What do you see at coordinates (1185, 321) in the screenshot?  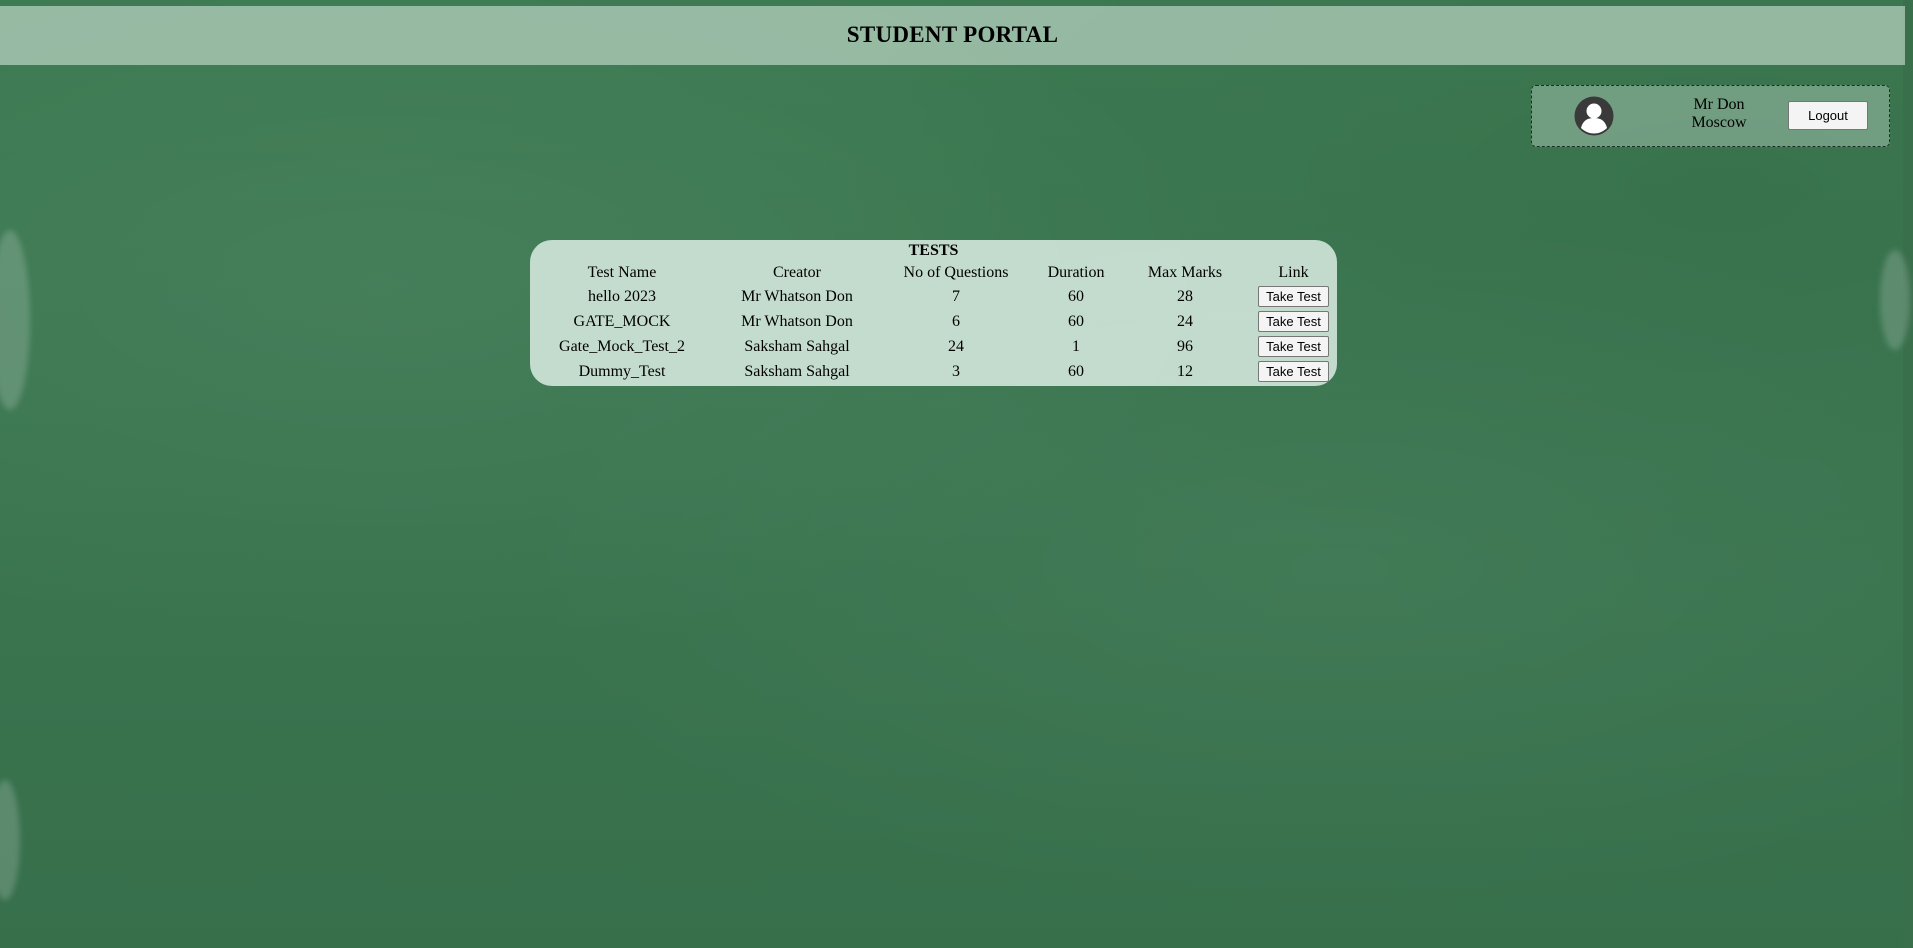 I see `max-marks-cell: 24` at bounding box center [1185, 321].